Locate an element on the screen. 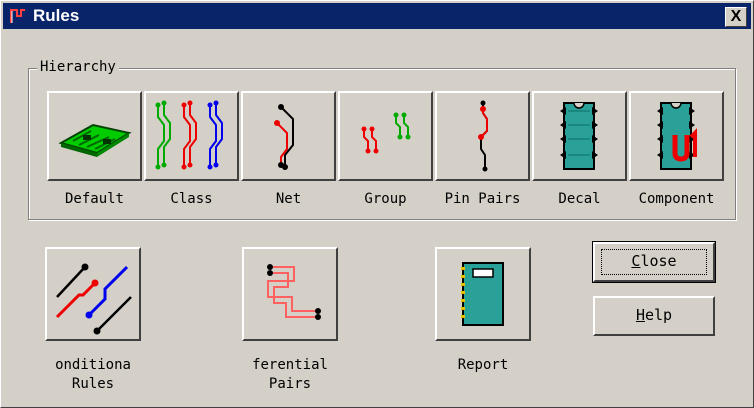 The width and height of the screenshot is (754, 408). focus-rect is located at coordinates (654, 262).